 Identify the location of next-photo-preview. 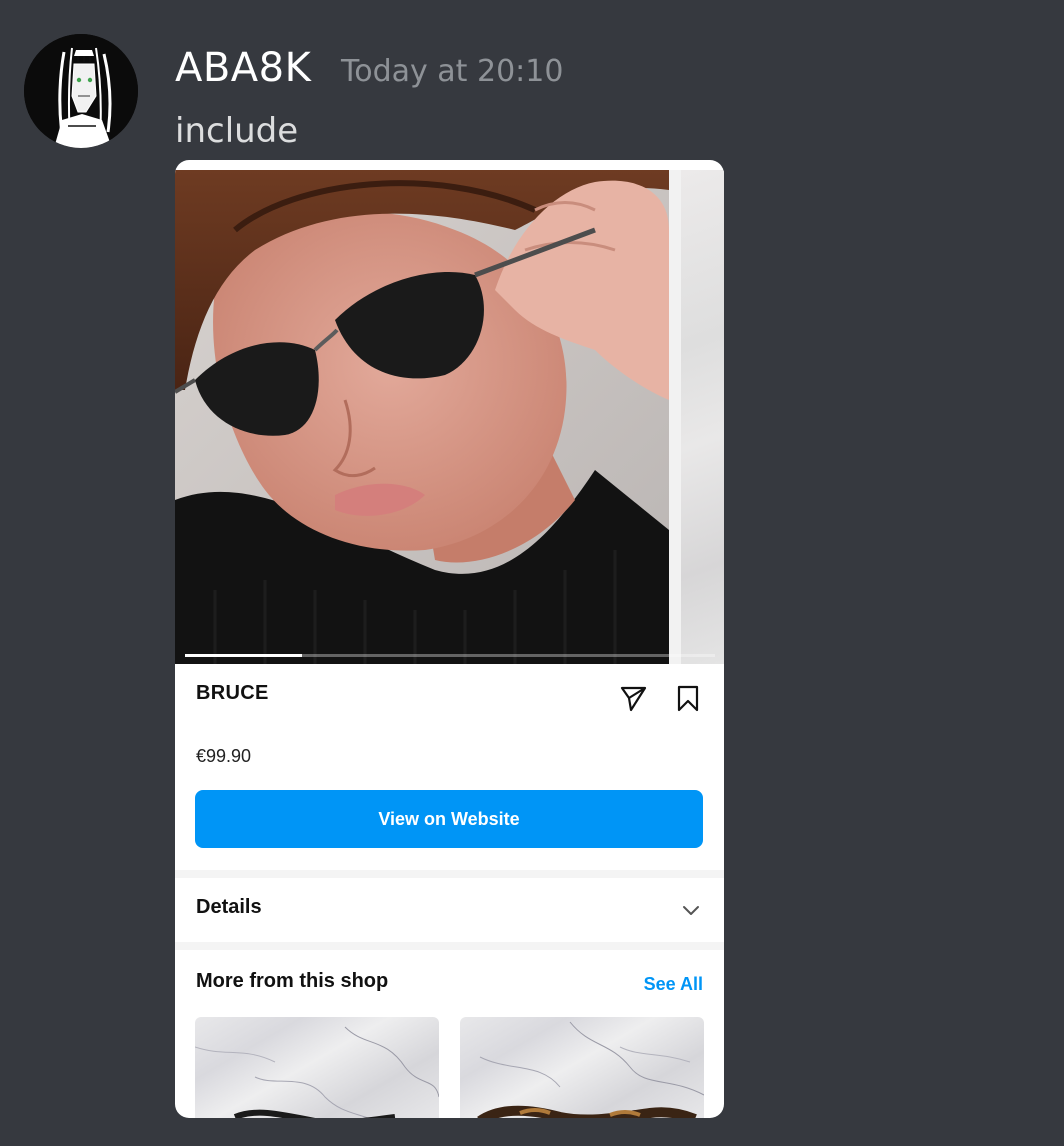
(702, 417).